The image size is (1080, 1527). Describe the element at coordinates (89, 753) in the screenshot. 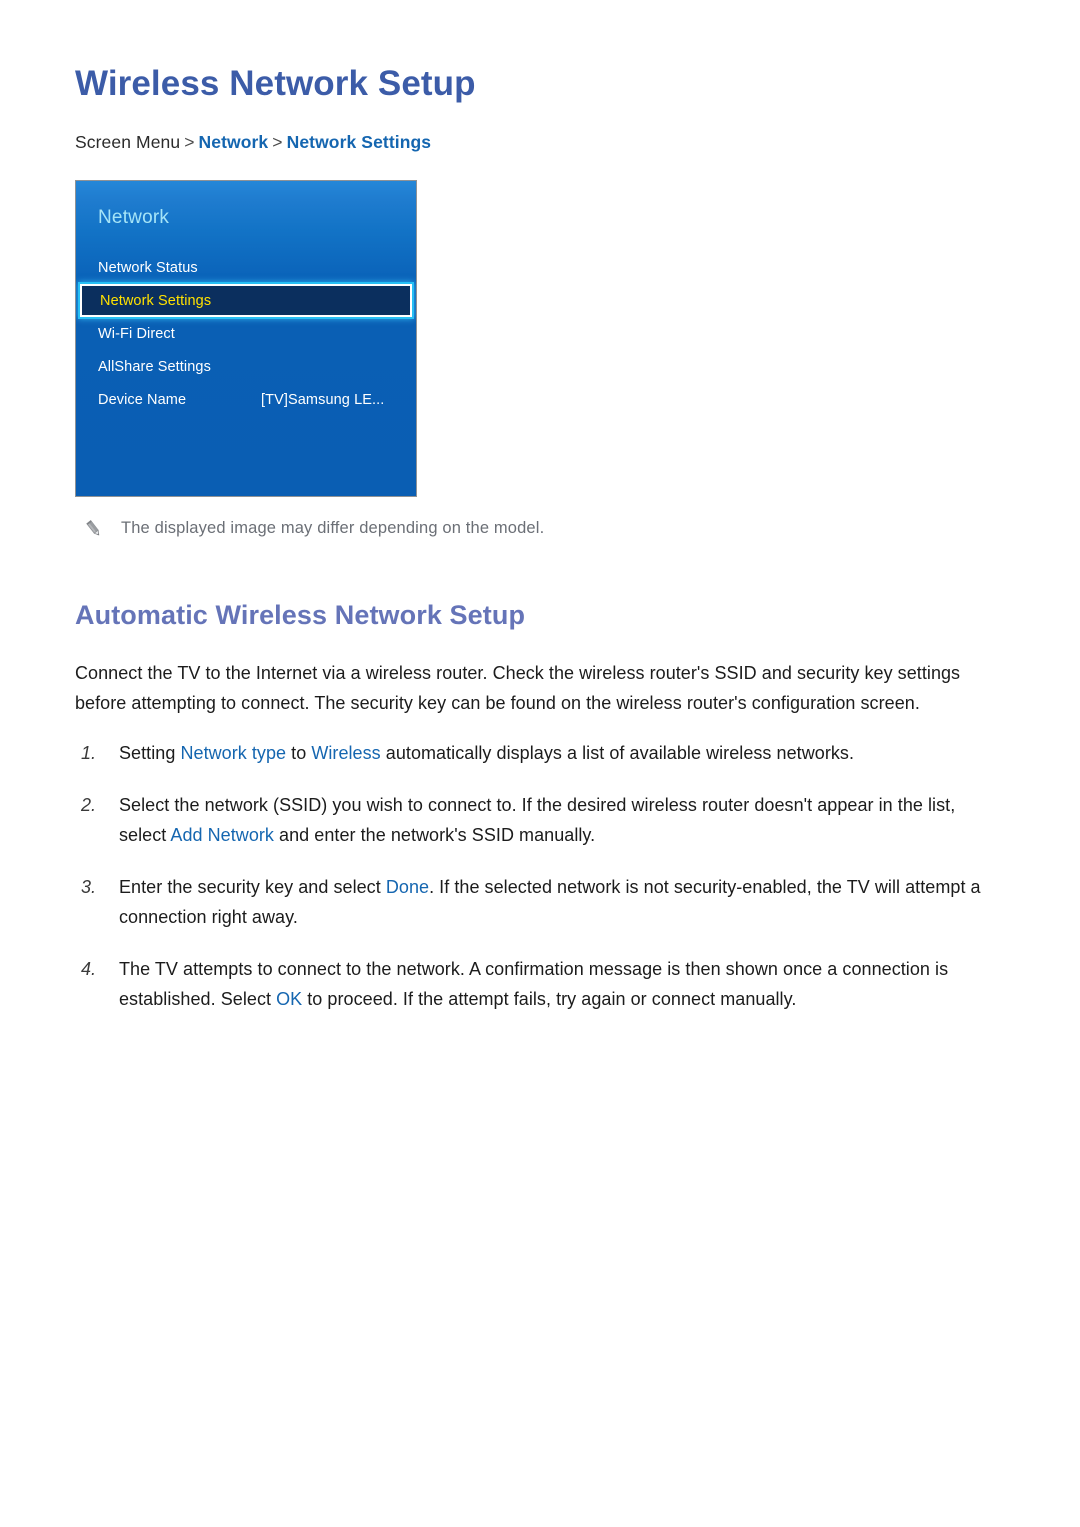

I see `step-number: 1.` at that location.